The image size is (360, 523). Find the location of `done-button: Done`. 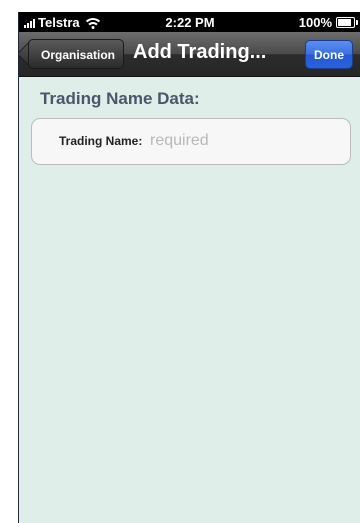

done-button: Done is located at coordinates (329, 54).